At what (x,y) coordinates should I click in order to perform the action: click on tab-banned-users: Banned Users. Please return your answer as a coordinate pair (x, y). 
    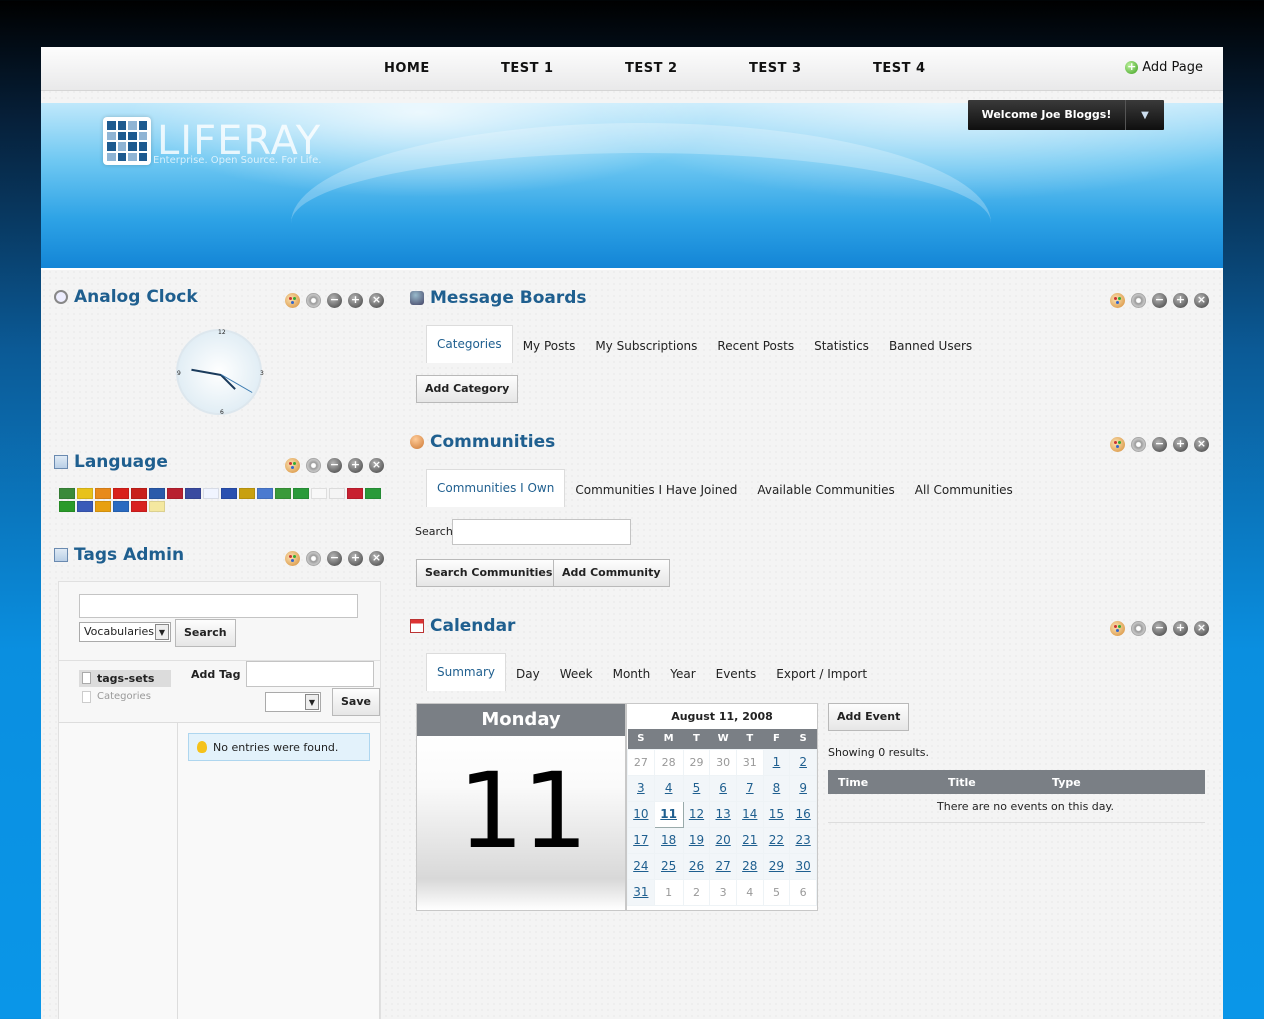
    Looking at the image, I should click on (930, 346).